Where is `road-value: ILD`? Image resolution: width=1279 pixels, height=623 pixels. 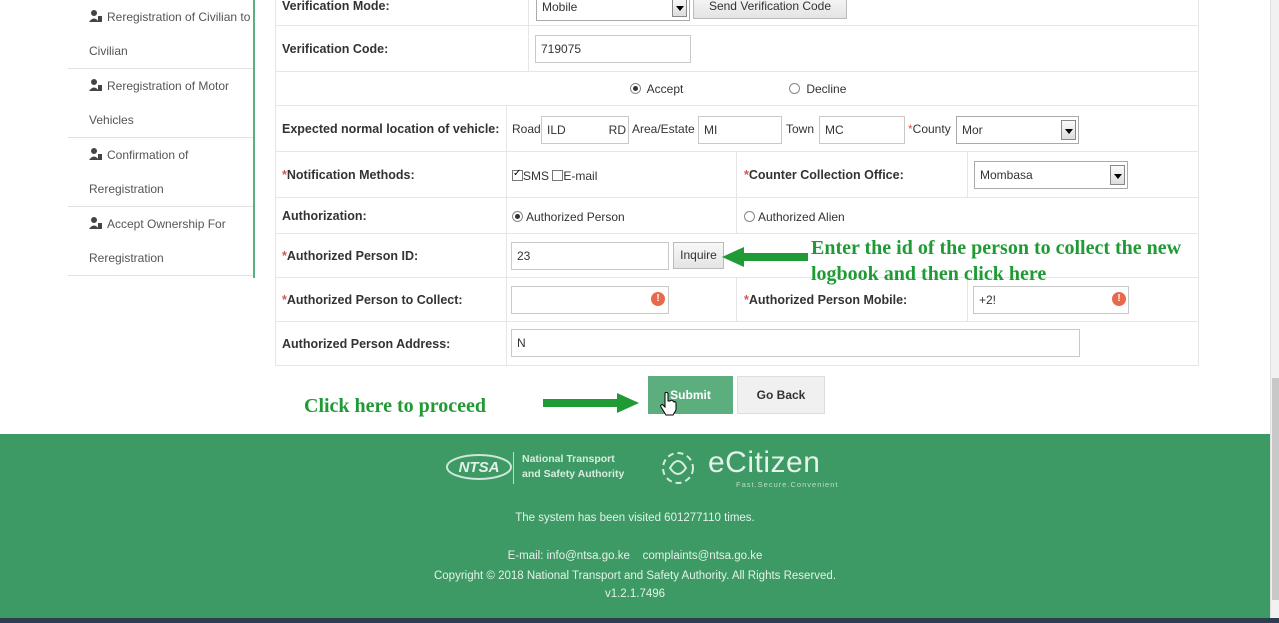
road-value: ILD is located at coordinates (556, 130).